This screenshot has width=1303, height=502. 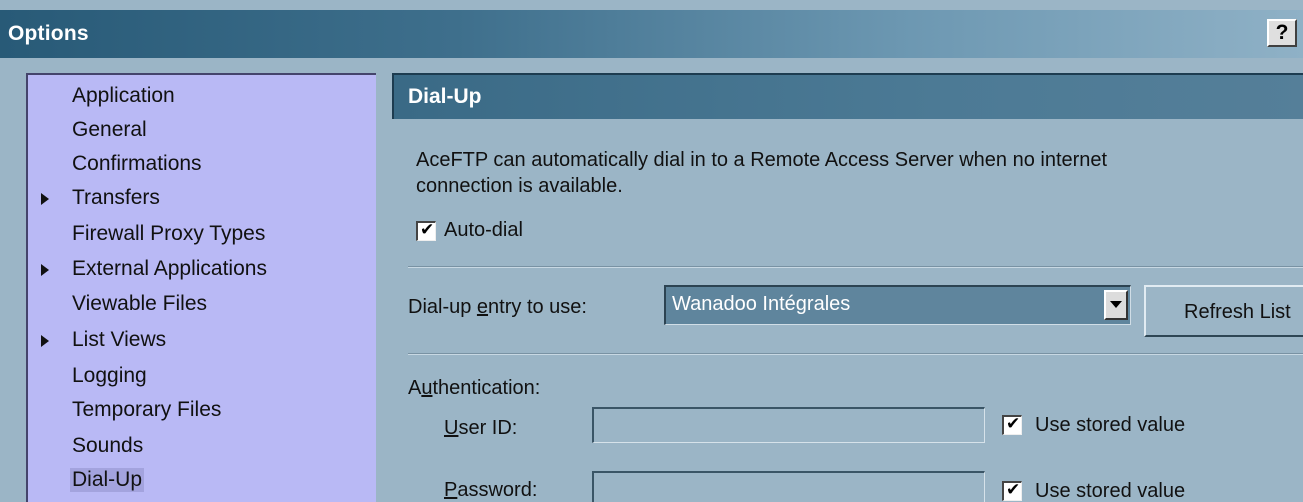 What do you see at coordinates (198, 98) in the screenshot?
I see `nav-item-application: Application` at bounding box center [198, 98].